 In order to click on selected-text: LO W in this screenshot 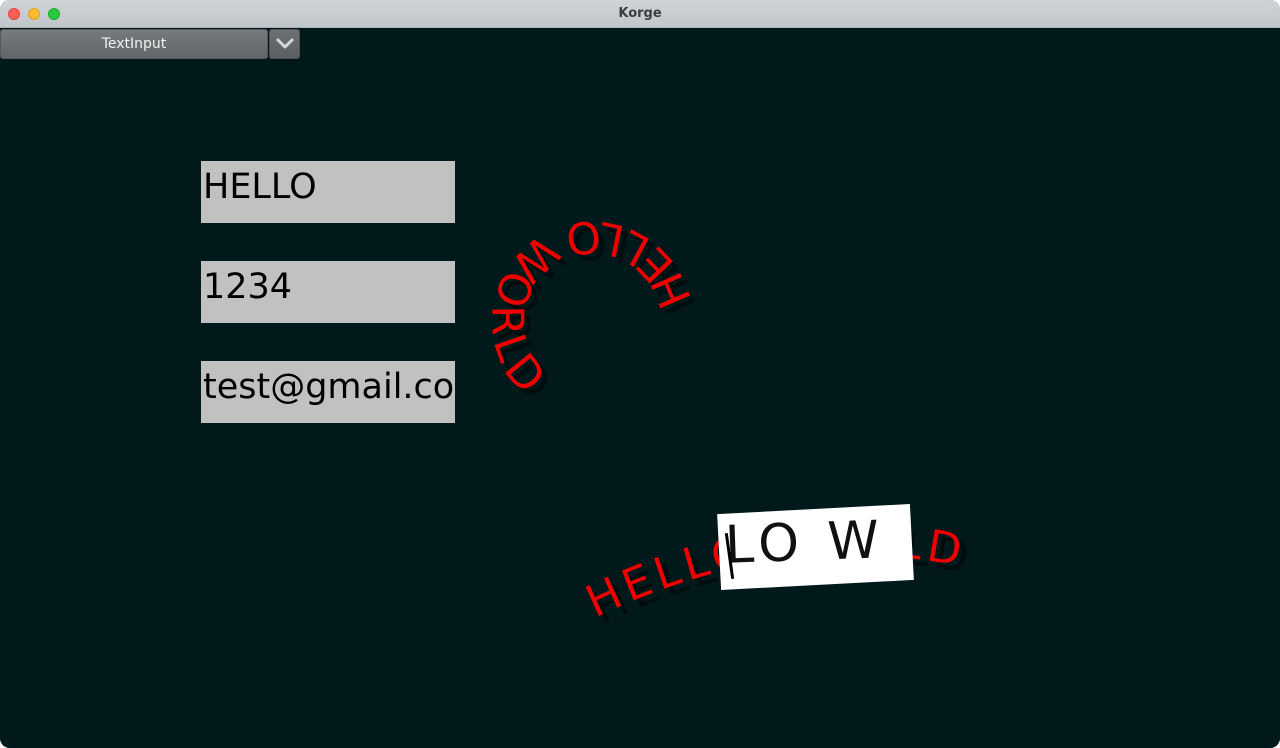, I will do `click(805, 543)`.